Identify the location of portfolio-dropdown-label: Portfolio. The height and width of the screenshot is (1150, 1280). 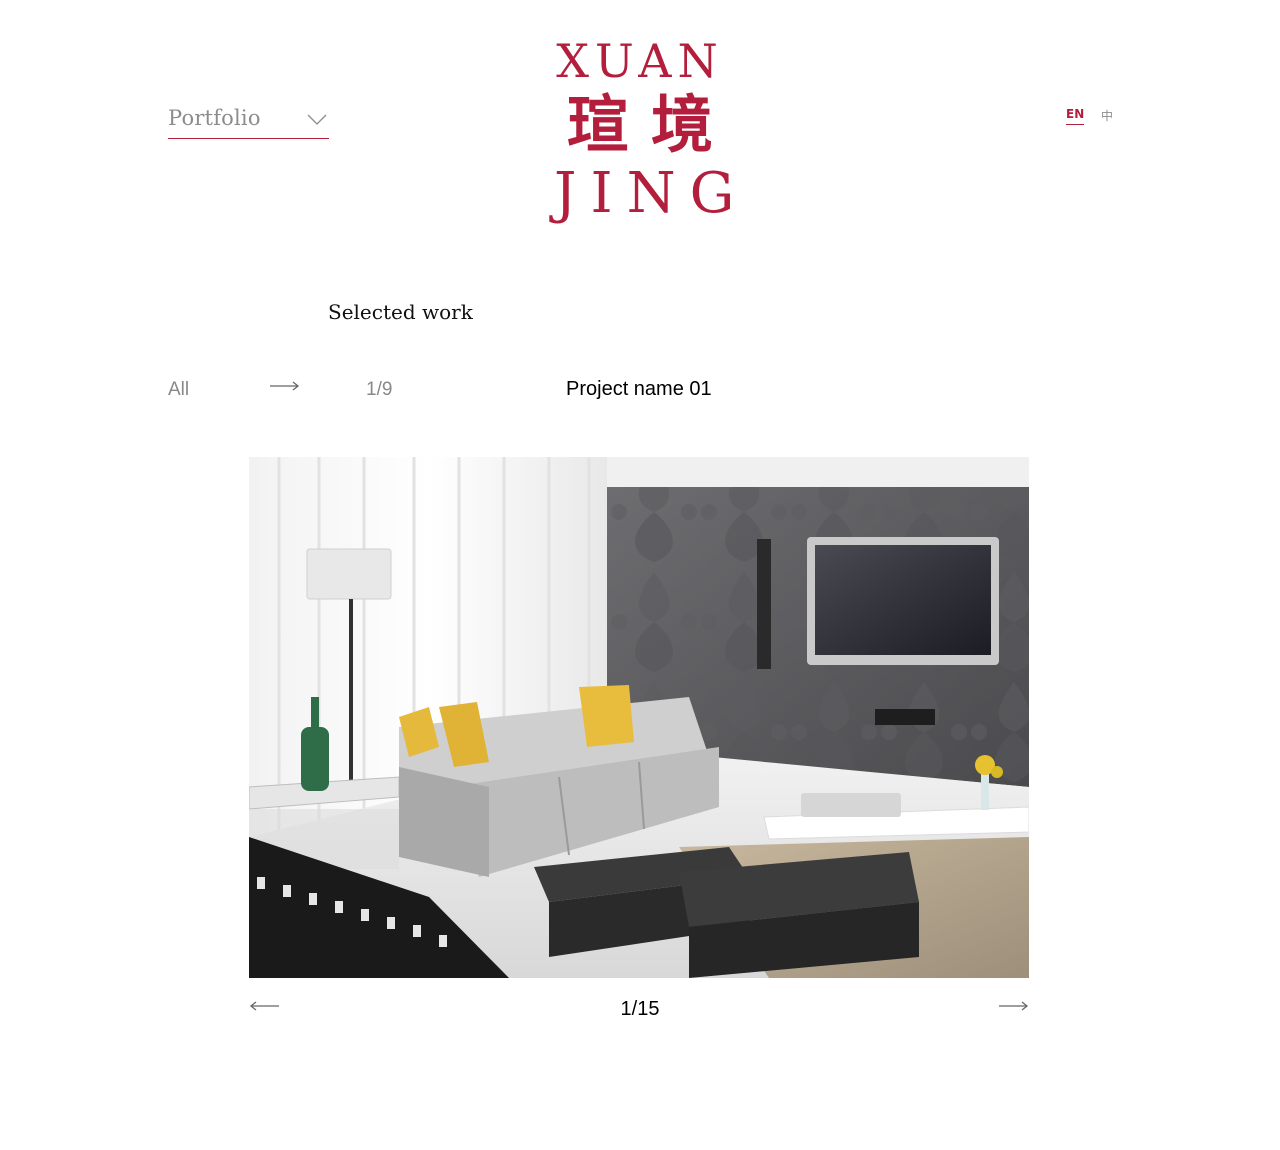
(214, 118).